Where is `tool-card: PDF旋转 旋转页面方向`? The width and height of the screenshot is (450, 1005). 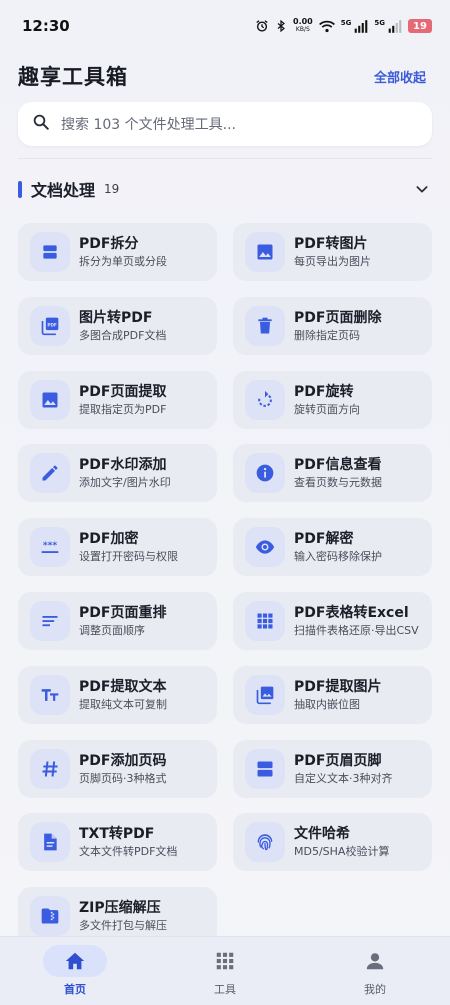 tool-card: PDF旋转 旋转页面方向 is located at coordinates (332, 400).